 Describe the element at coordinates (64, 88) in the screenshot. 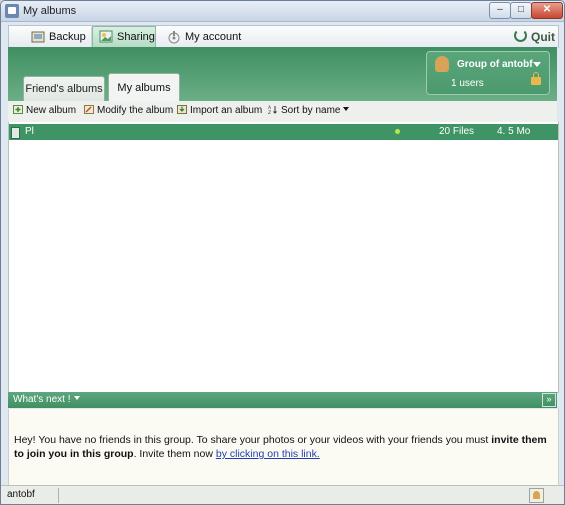

I see `tab-friends-albums: Friend's albums` at that location.